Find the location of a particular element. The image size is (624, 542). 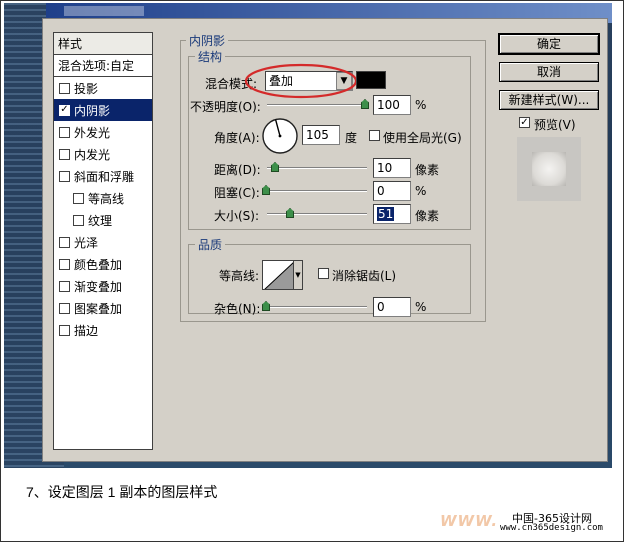

style-item: 外发光 is located at coordinates (103, 132).